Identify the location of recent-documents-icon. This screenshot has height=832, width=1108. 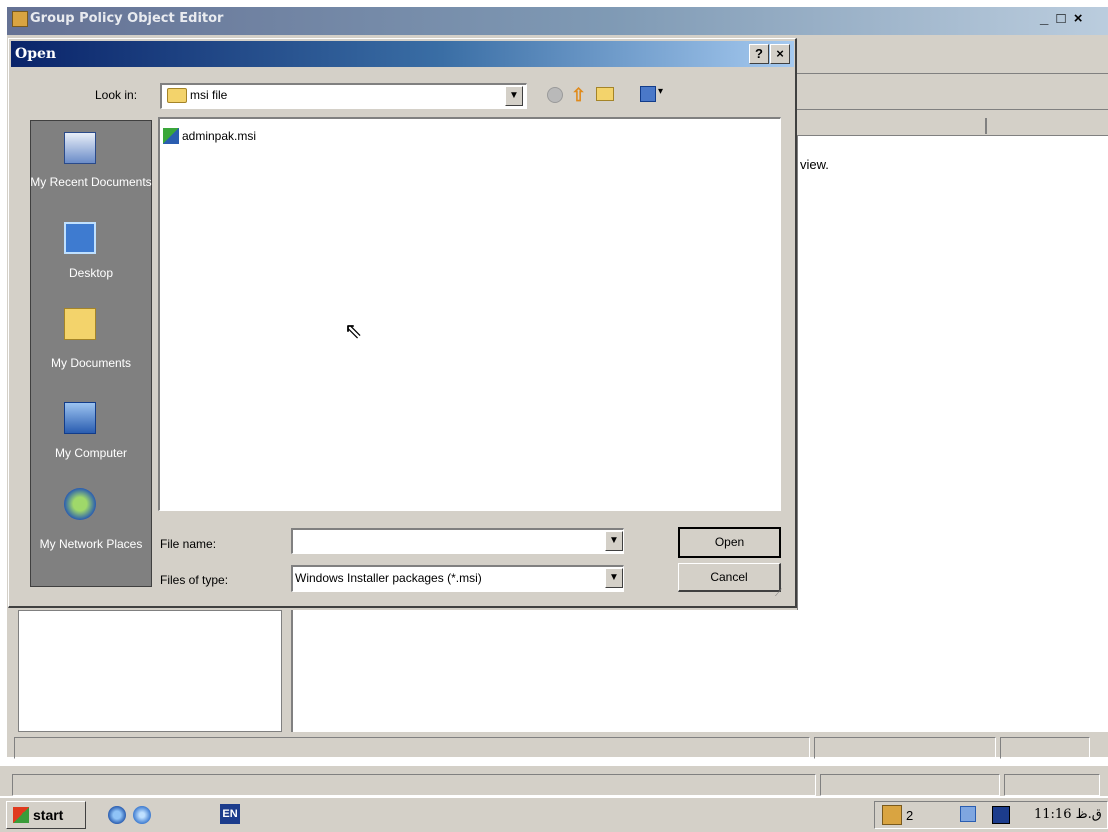
(80, 148).